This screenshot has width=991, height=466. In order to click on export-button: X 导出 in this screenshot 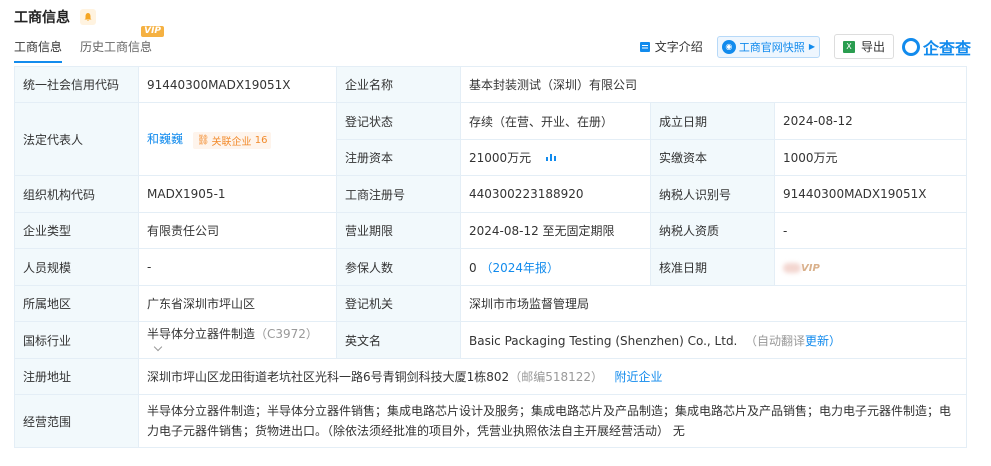, I will do `click(863, 46)`.